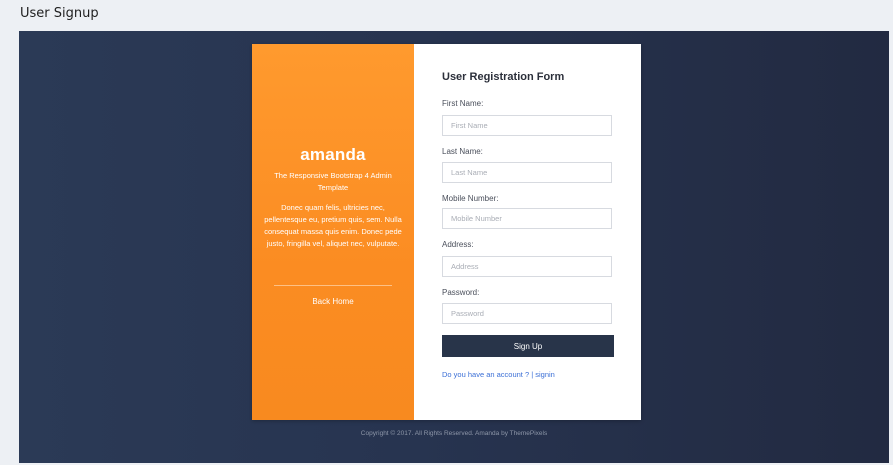 This screenshot has height=465, width=893. What do you see at coordinates (527, 313) in the screenshot?
I see `password-input` at bounding box center [527, 313].